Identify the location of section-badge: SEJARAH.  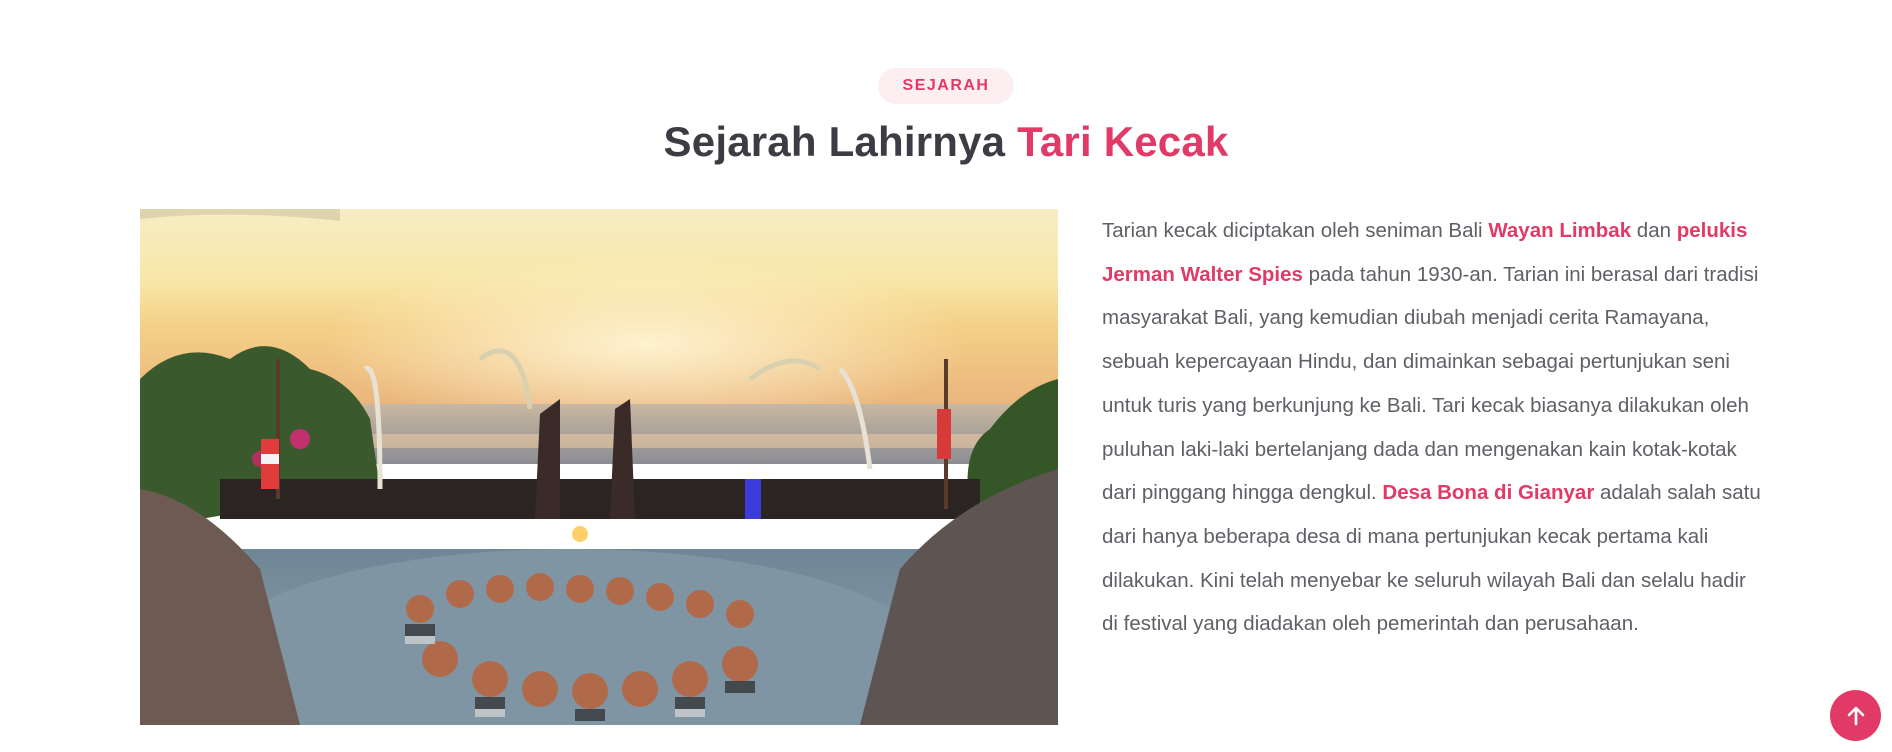
(946, 86).